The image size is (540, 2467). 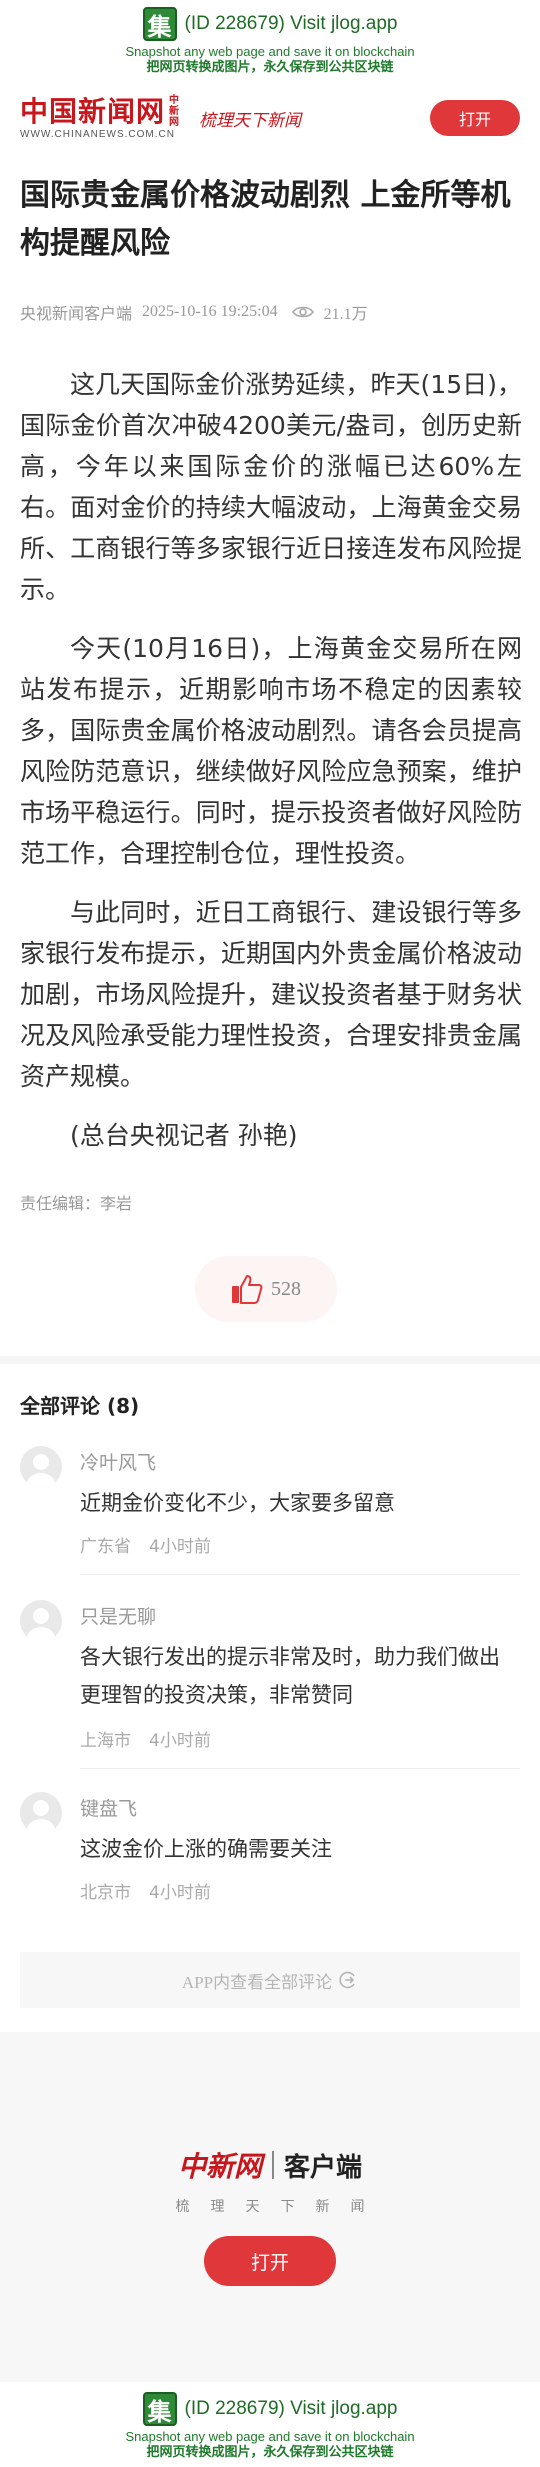 What do you see at coordinates (286, 1288) in the screenshot?
I see `like-count: 528` at bounding box center [286, 1288].